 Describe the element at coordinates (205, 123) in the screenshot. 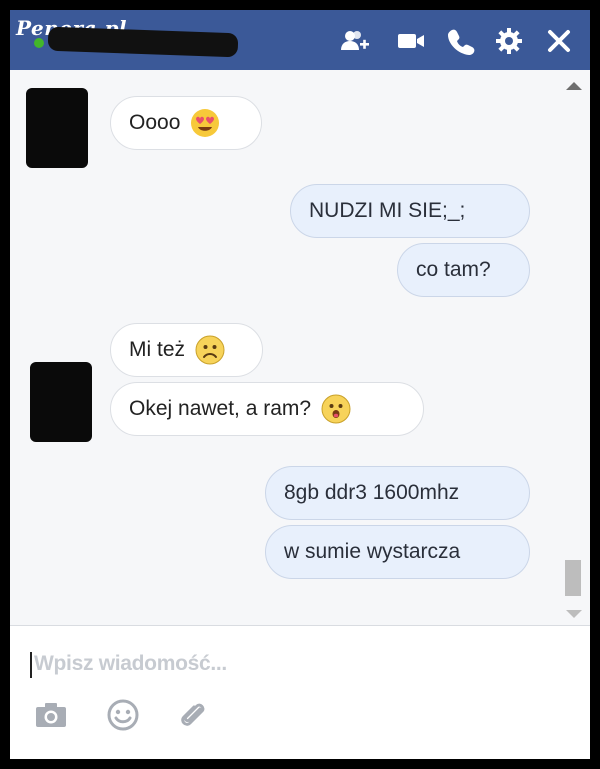

I see `heart-eyes-emoji-icon` at that location.